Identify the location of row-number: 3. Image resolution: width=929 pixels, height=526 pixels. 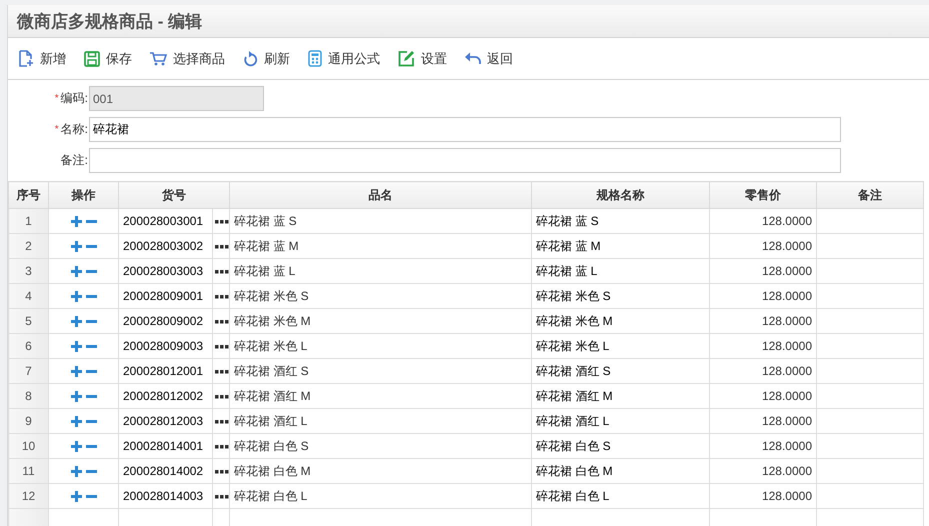
(28, 271).